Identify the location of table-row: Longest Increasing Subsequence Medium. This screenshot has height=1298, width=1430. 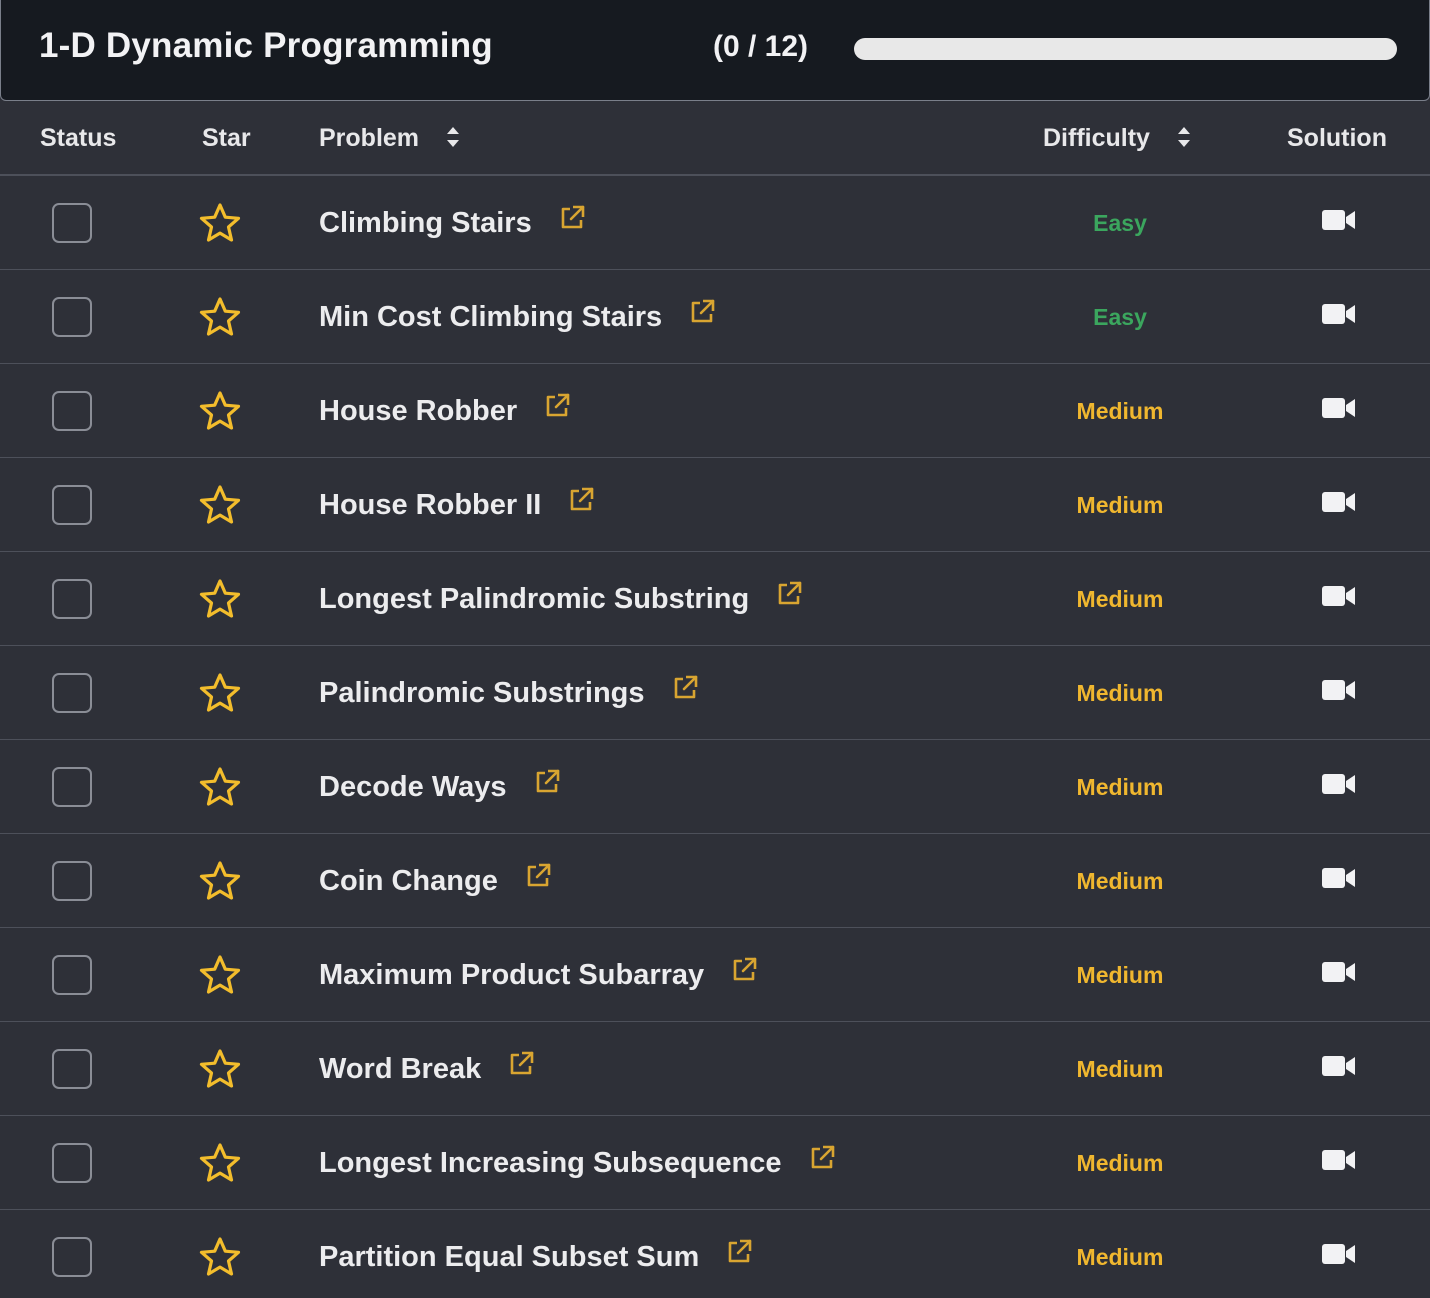
(715, 1163).